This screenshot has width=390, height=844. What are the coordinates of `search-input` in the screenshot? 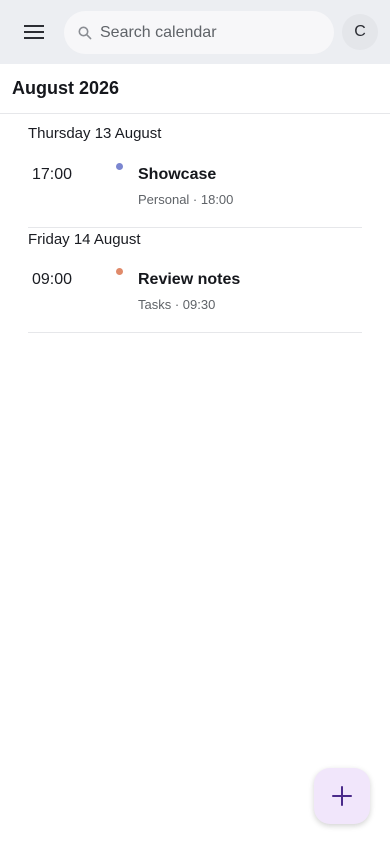 It's located at (210, 32).